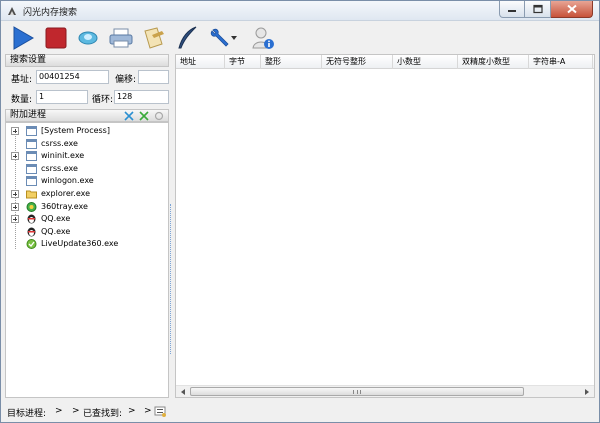 The width and height of the screenshot is (600, 423). I want to click on printer-icon, so click(121, 38).